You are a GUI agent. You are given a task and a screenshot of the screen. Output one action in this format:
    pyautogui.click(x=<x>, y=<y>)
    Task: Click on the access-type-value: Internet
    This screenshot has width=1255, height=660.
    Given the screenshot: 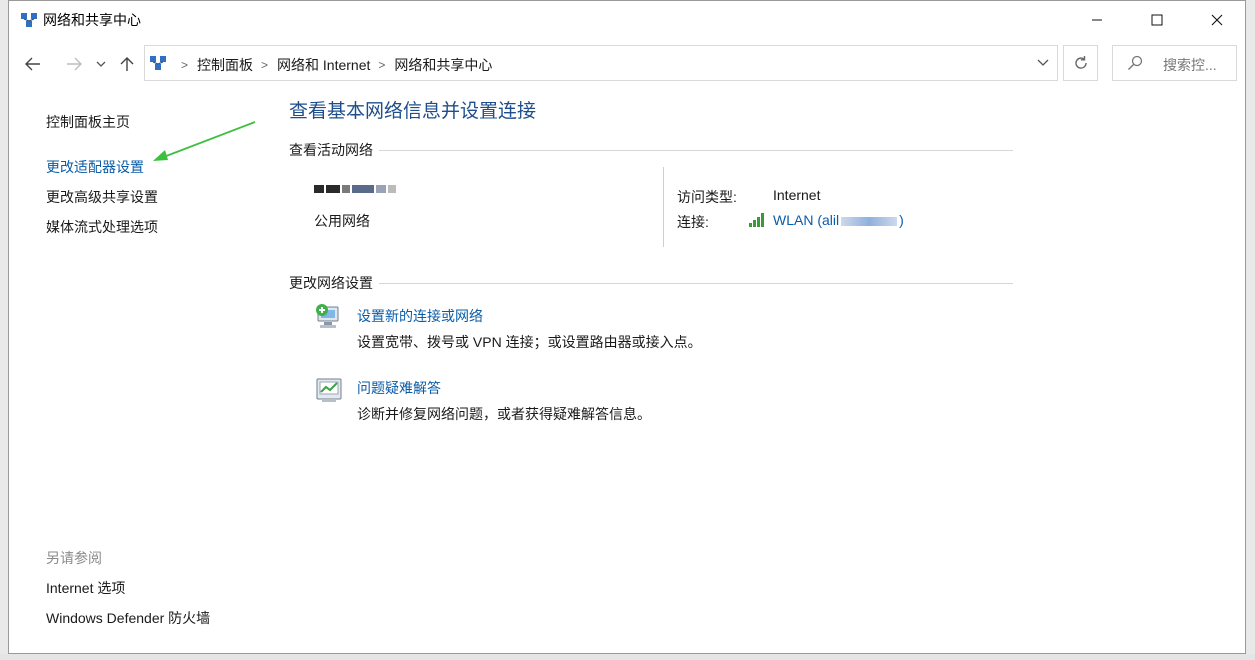 What is the action you would take?
    pyautogui.click(x=797, y=195)
    